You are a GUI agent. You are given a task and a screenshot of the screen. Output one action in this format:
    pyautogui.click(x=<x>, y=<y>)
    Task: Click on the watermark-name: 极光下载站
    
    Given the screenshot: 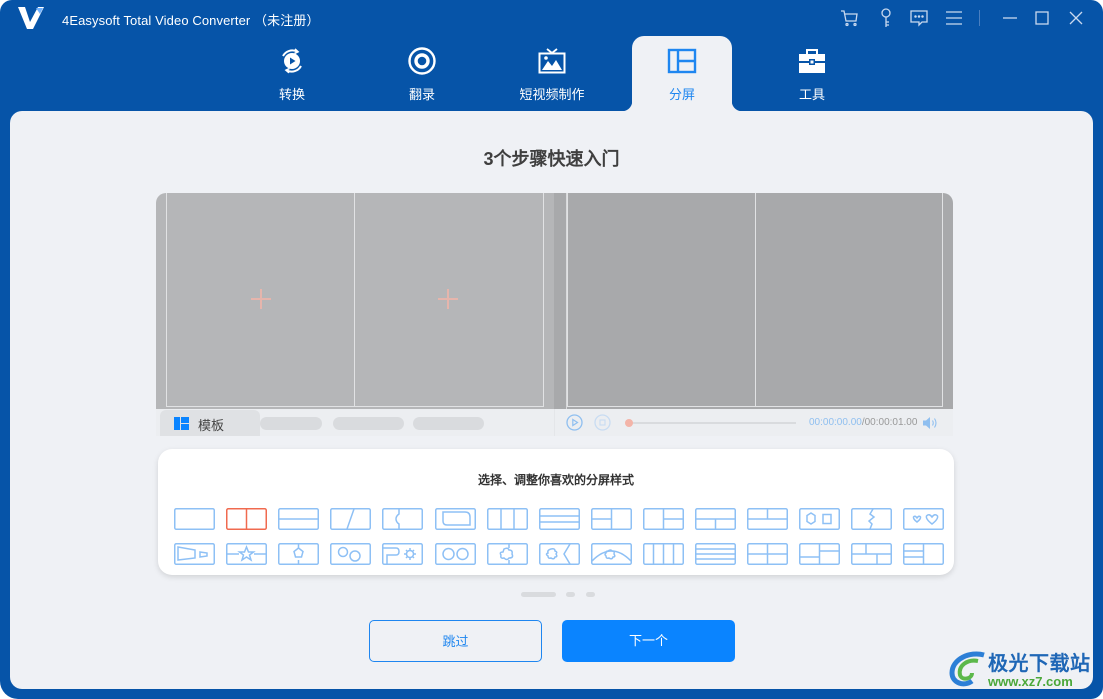 What is the action you would take?
    pyautogui.click(x=1039, y=664)
    